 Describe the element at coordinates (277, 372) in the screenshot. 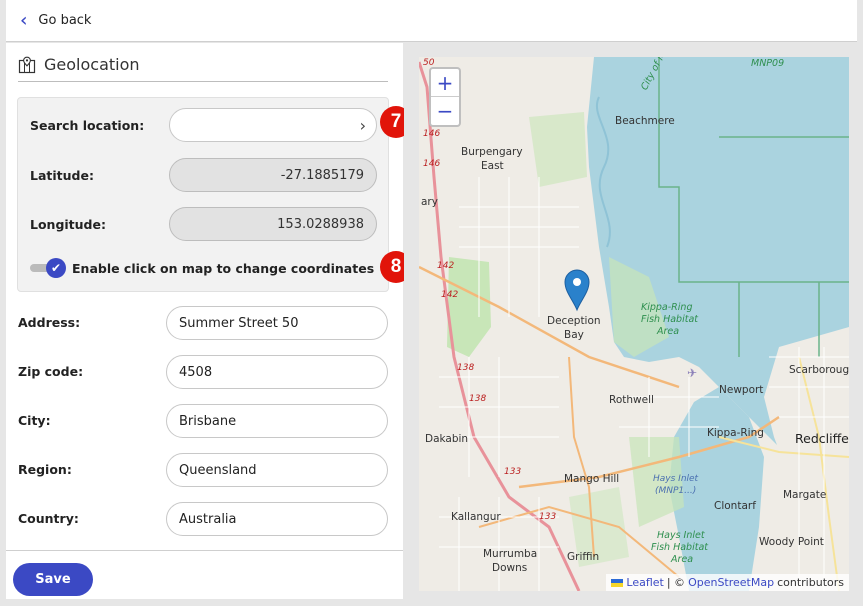

I see `zip-input: 4508` at that location.